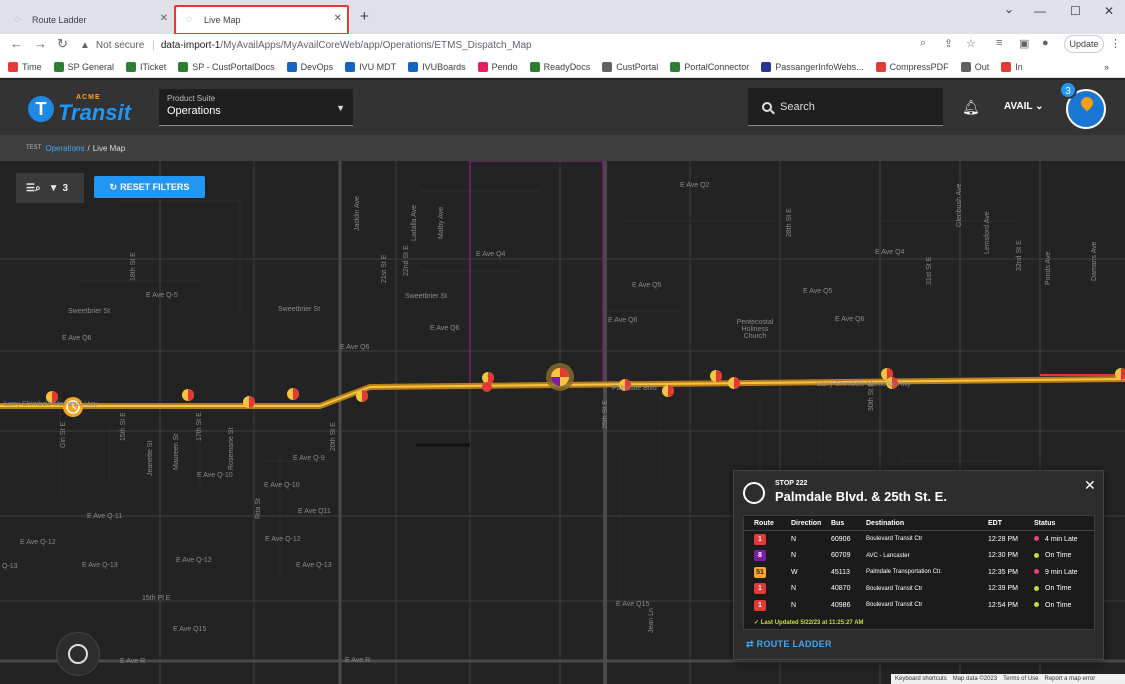 The height and width of the screenshot is (684, 1125). Describe the element at coordinates (794, 539) in the screenshot. I see `direction-cell: N` at that location.